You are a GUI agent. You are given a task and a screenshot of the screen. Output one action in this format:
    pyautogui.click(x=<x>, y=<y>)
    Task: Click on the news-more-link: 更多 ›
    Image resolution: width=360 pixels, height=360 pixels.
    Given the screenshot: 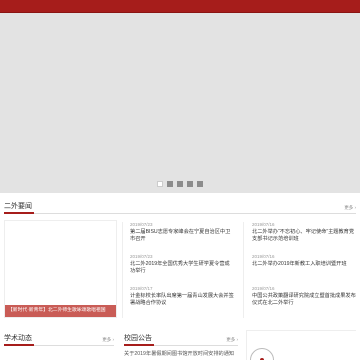 What is the action you would take?
    pyautogui.click(x=350, y=208)
    